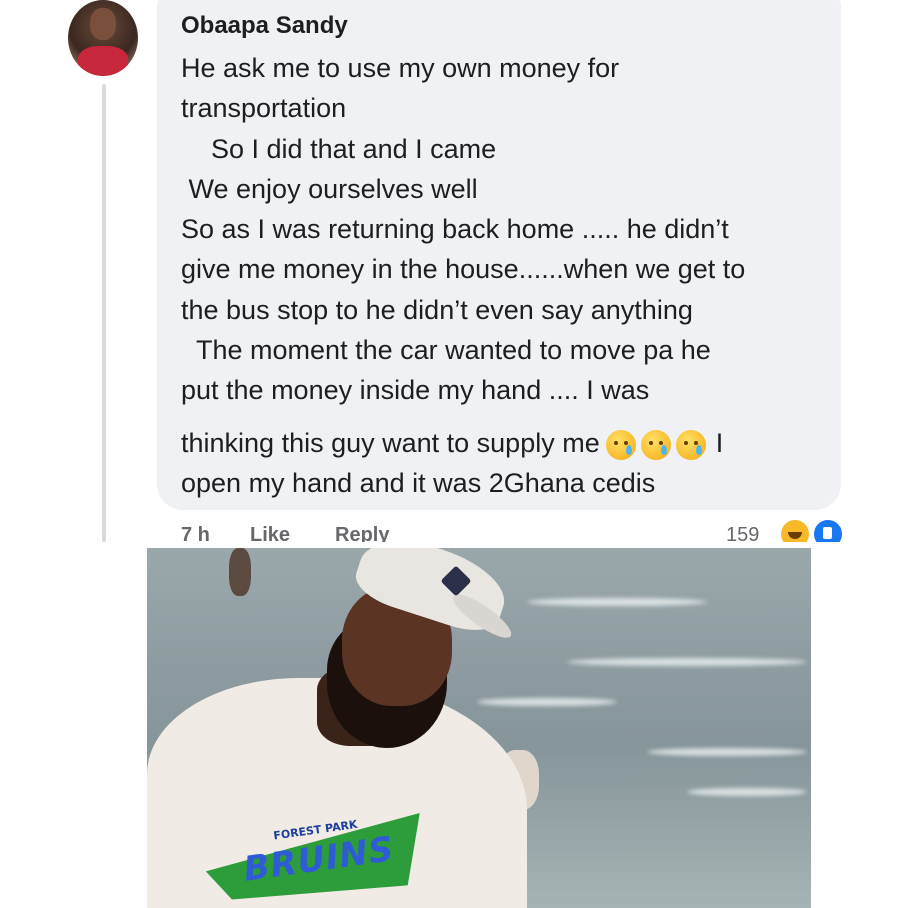  Describe the element at coordinates (362, 533) in the screenshot. I see `reply-button: Reply` at that location.